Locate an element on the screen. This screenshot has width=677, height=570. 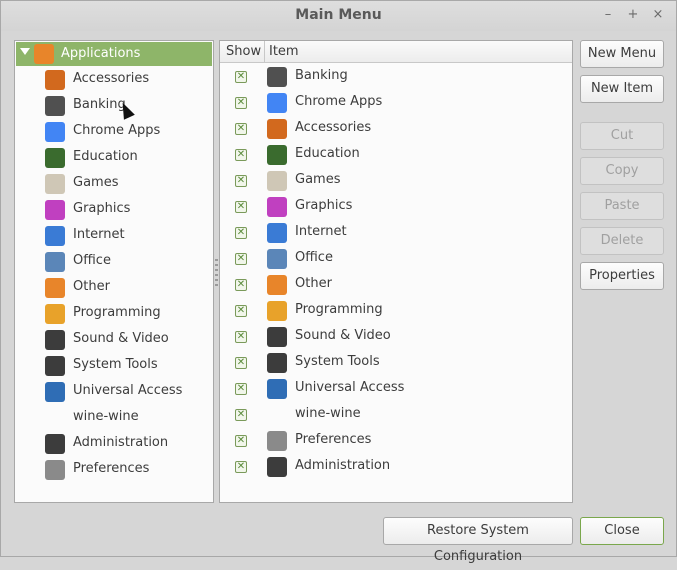
tree-item-label: Sound & Video is located at coordinates (121, 338).